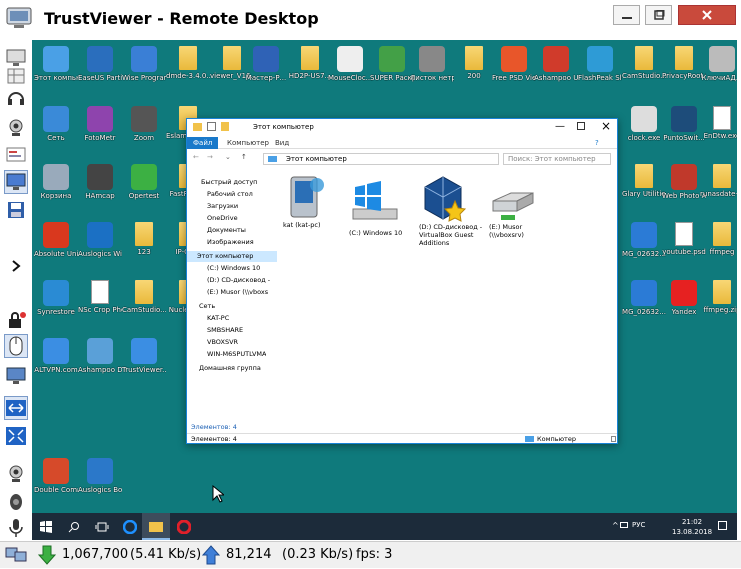  I want to click on fit-width-icon, so click(16, 408).